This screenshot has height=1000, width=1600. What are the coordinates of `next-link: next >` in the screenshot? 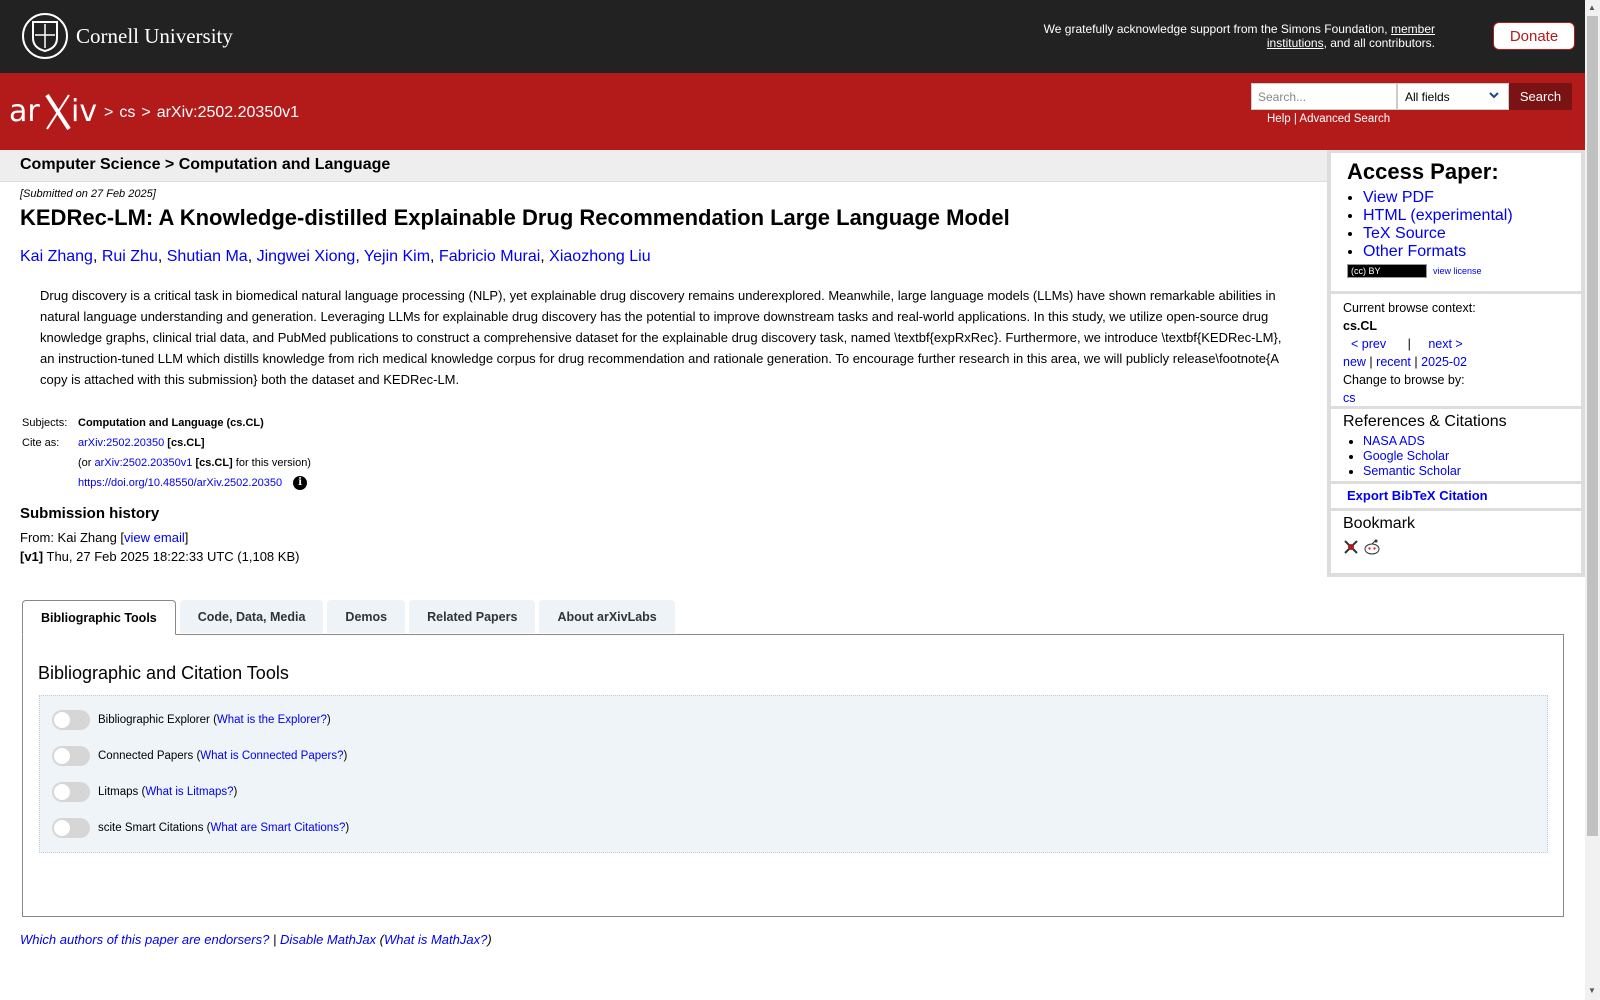 It's located at (1445, 344).